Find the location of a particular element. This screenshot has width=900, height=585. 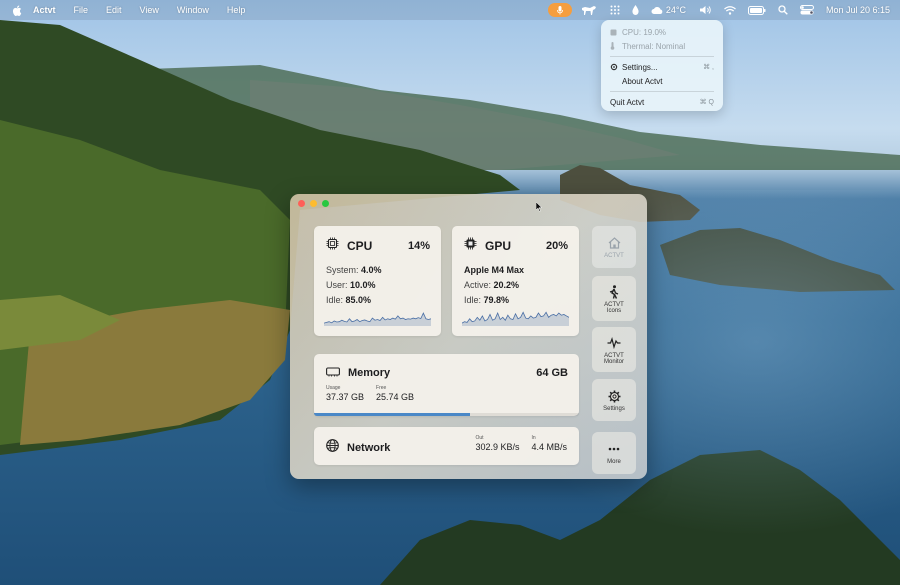

cpu-user-label: User: is located at coordinates (337, 285).